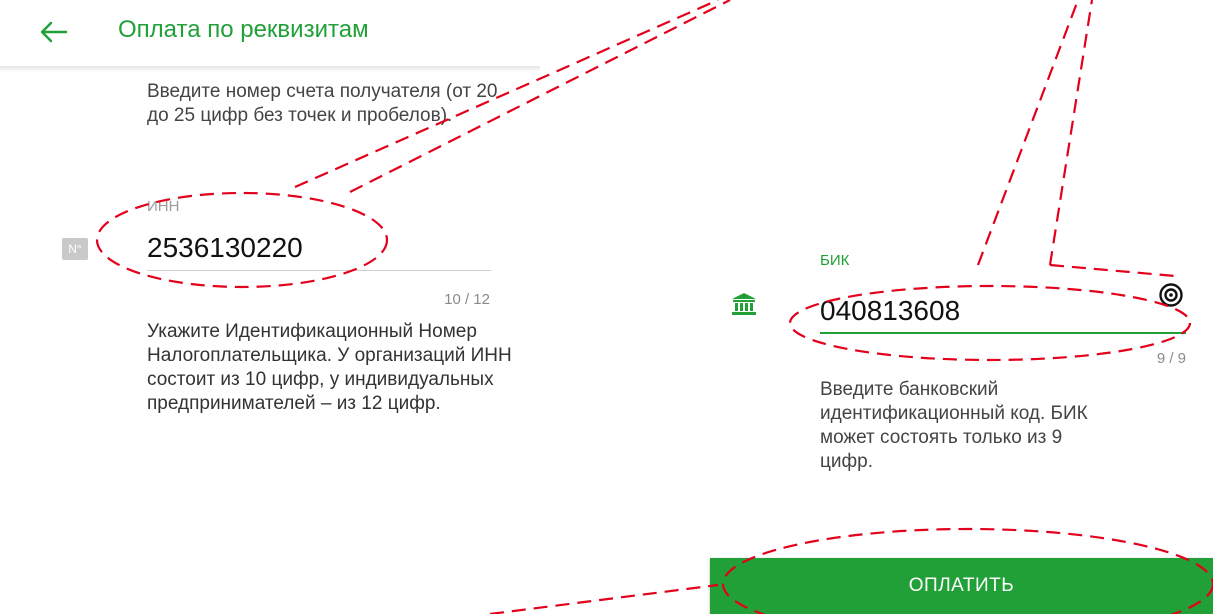 The image size is (1213, 614). I want to click on inn-input, so click(319, 248).